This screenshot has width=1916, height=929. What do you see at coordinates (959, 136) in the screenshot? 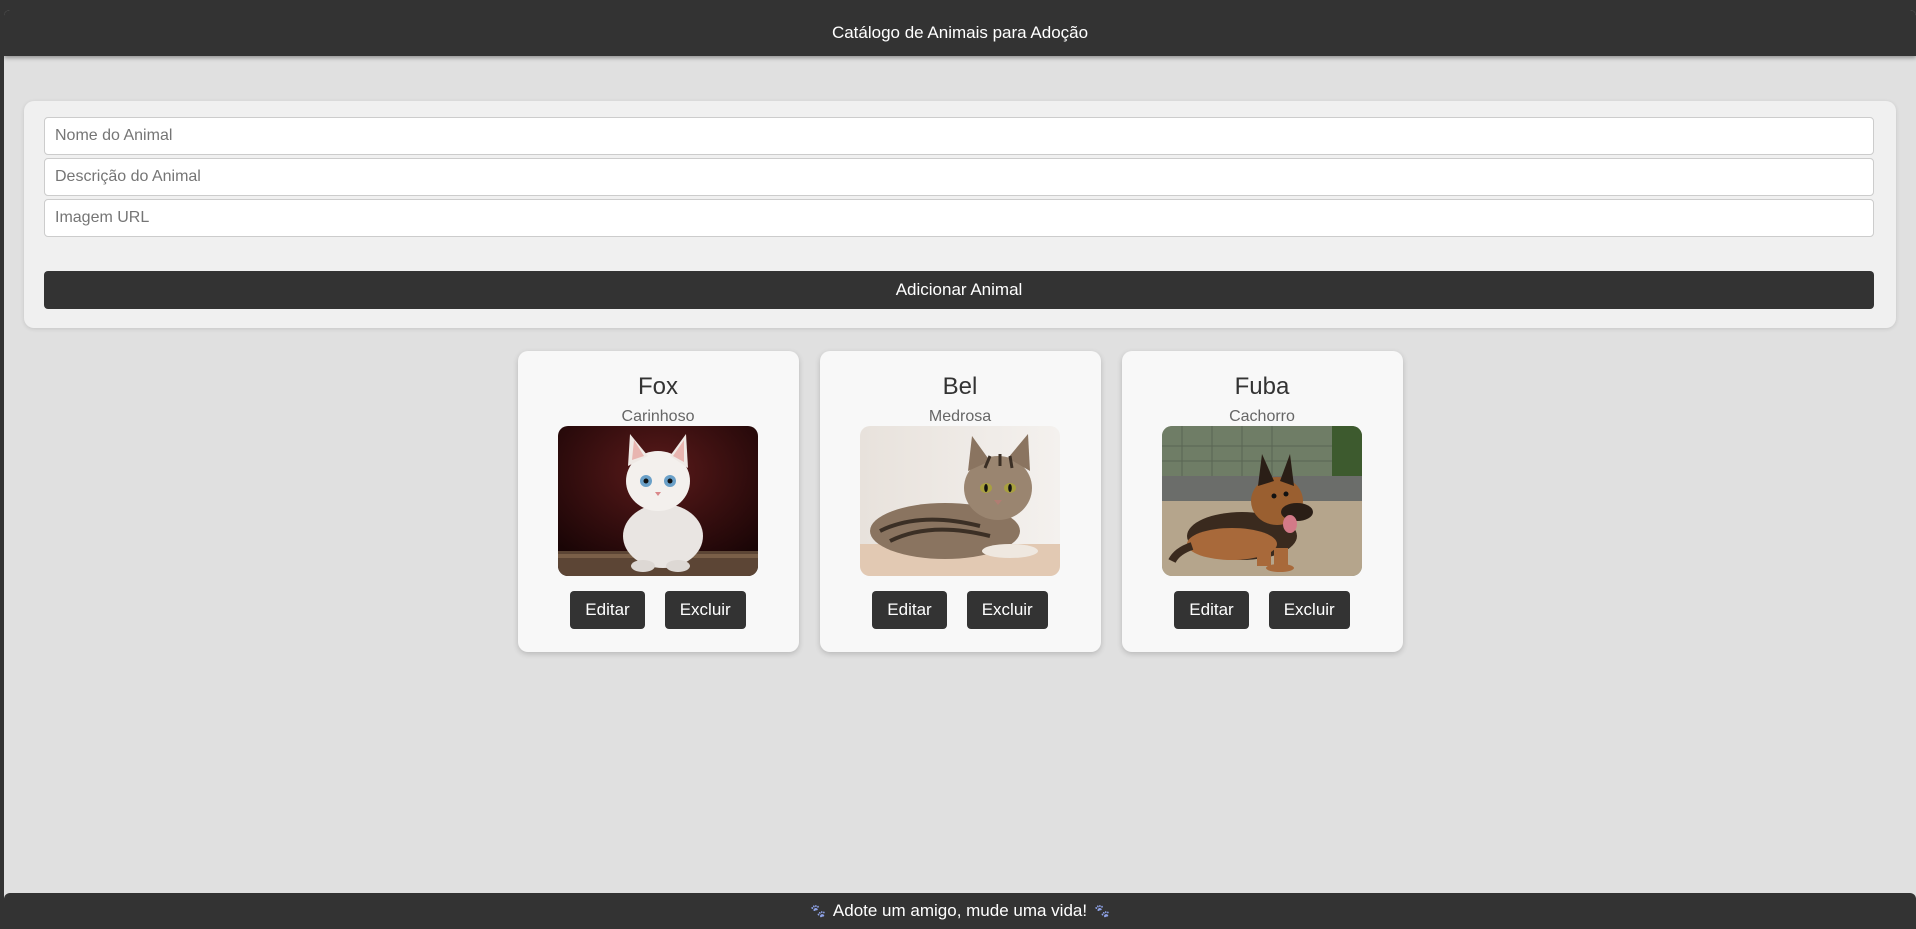
I see `animal-name-input` at bounding box center [959, 136].